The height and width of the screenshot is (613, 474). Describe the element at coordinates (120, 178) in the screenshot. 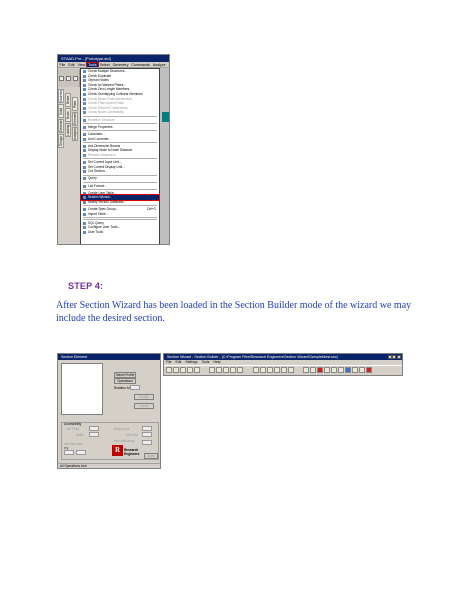

I see `menu-item-query: Query` at that location.